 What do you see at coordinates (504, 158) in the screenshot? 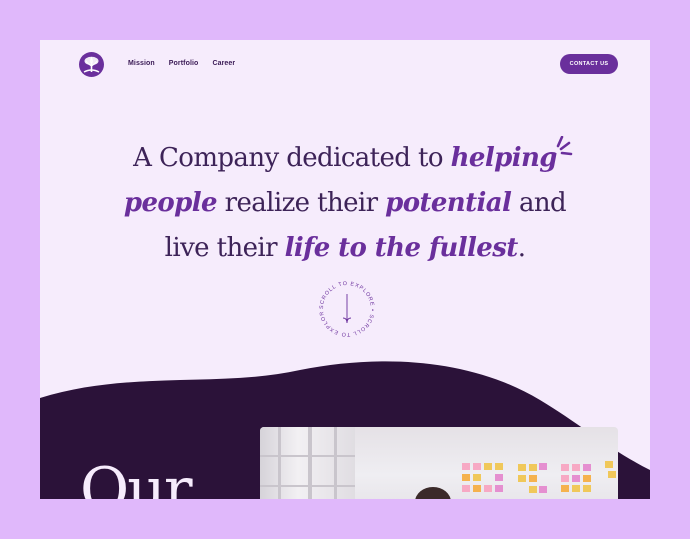
I see `hero-emphasis-helping: helping` at bounding box center [504, 158].